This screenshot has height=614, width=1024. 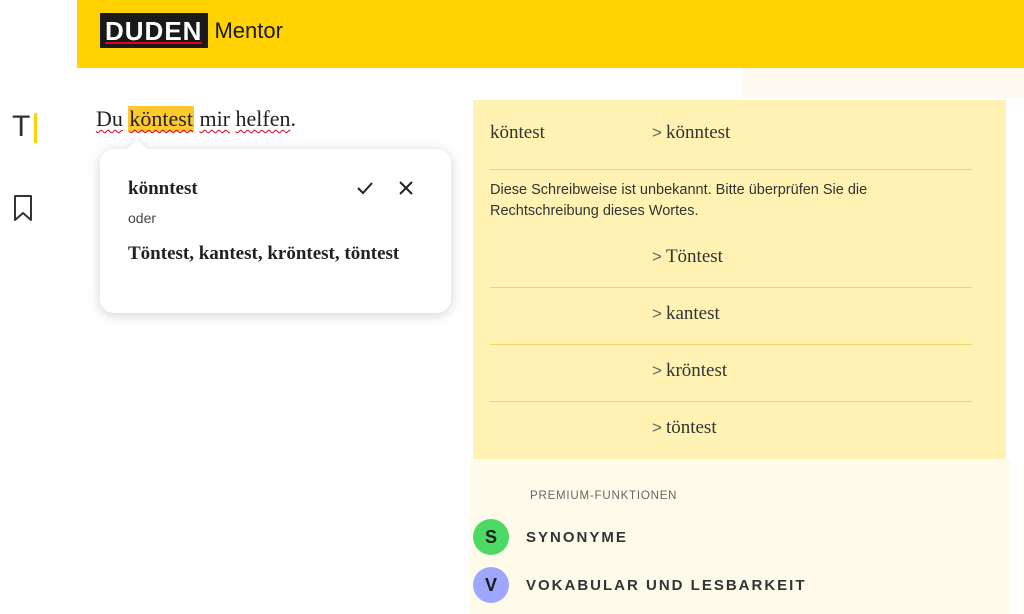 I want to click on editor-punctuation: ., so click(x=293, y=118).